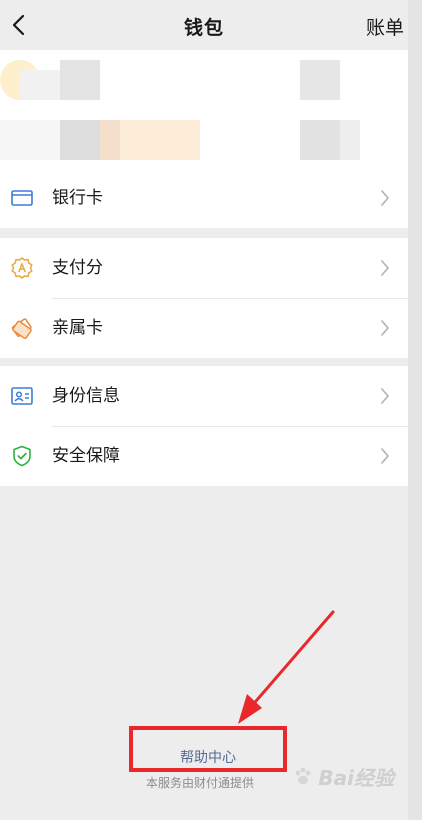 The width and height of the screenshot is (422, 820). What do you see at coordinates (303, 775) in the screenshot?
I see `paw-icon` at bounding box center [303, 775].